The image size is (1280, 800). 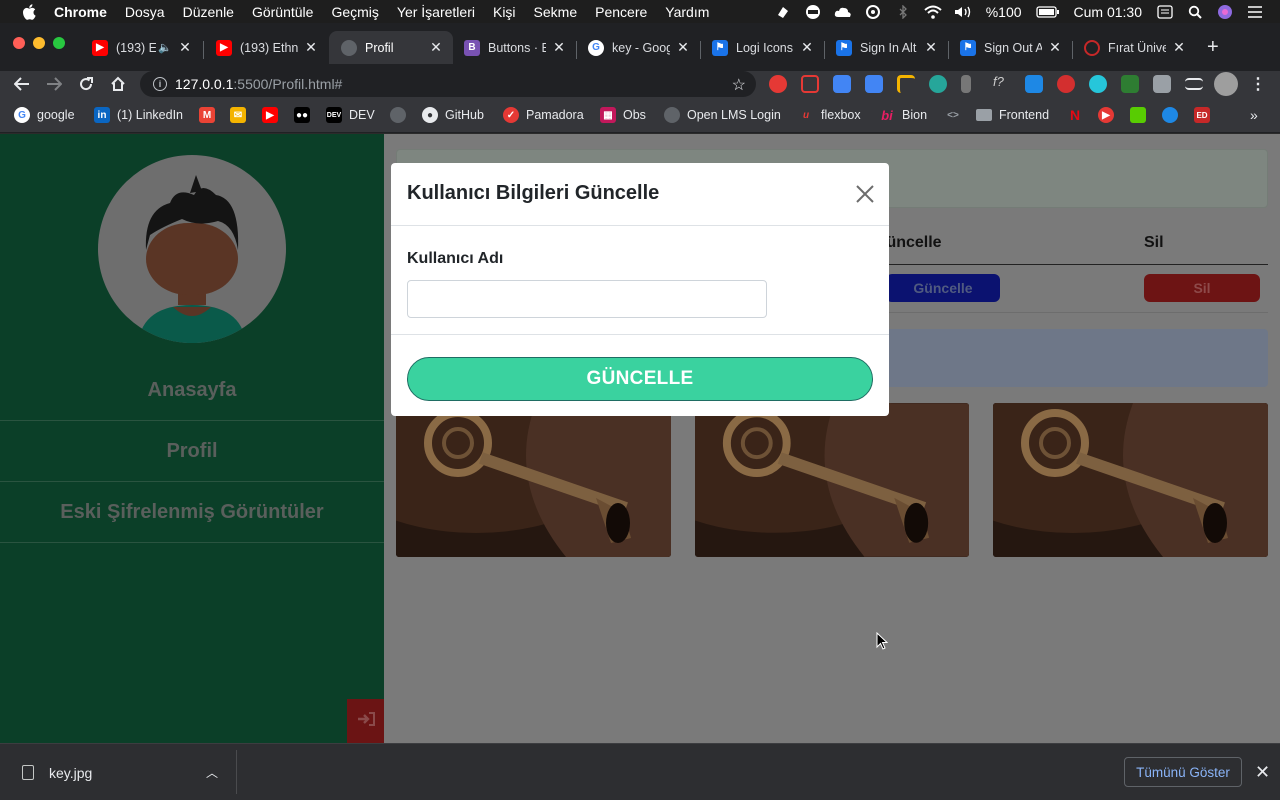 I want to click on url-text: 127.0.0.1:5500/Profil.html#, so click(x=258, y=84).